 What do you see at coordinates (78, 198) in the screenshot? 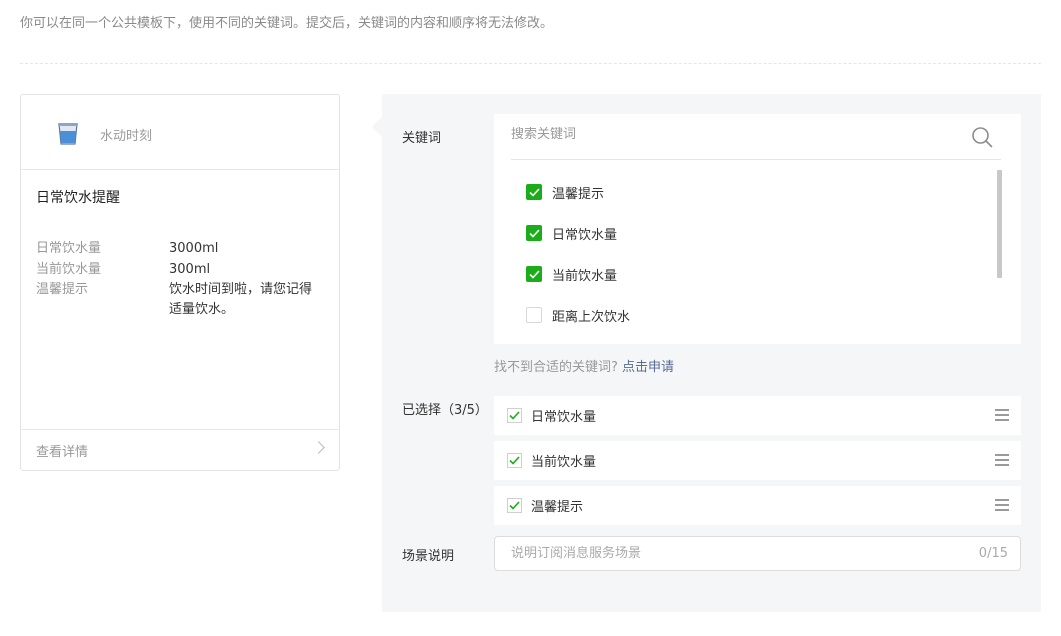
I see `card-title: 日常饮水提醒` at bounding box center [78, 198].